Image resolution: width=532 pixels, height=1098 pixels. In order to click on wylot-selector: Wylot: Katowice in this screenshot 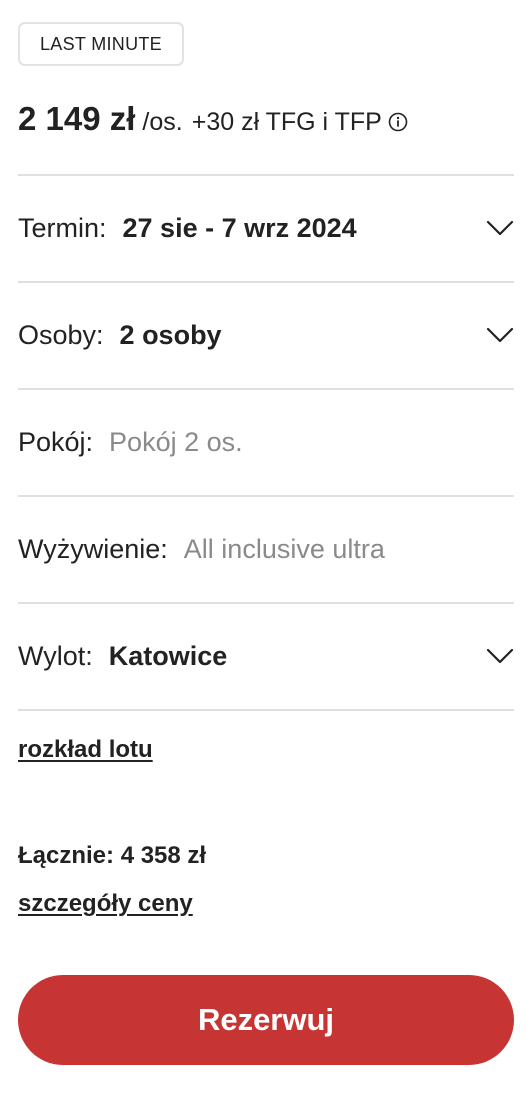, I will do `click(266, 656)`.